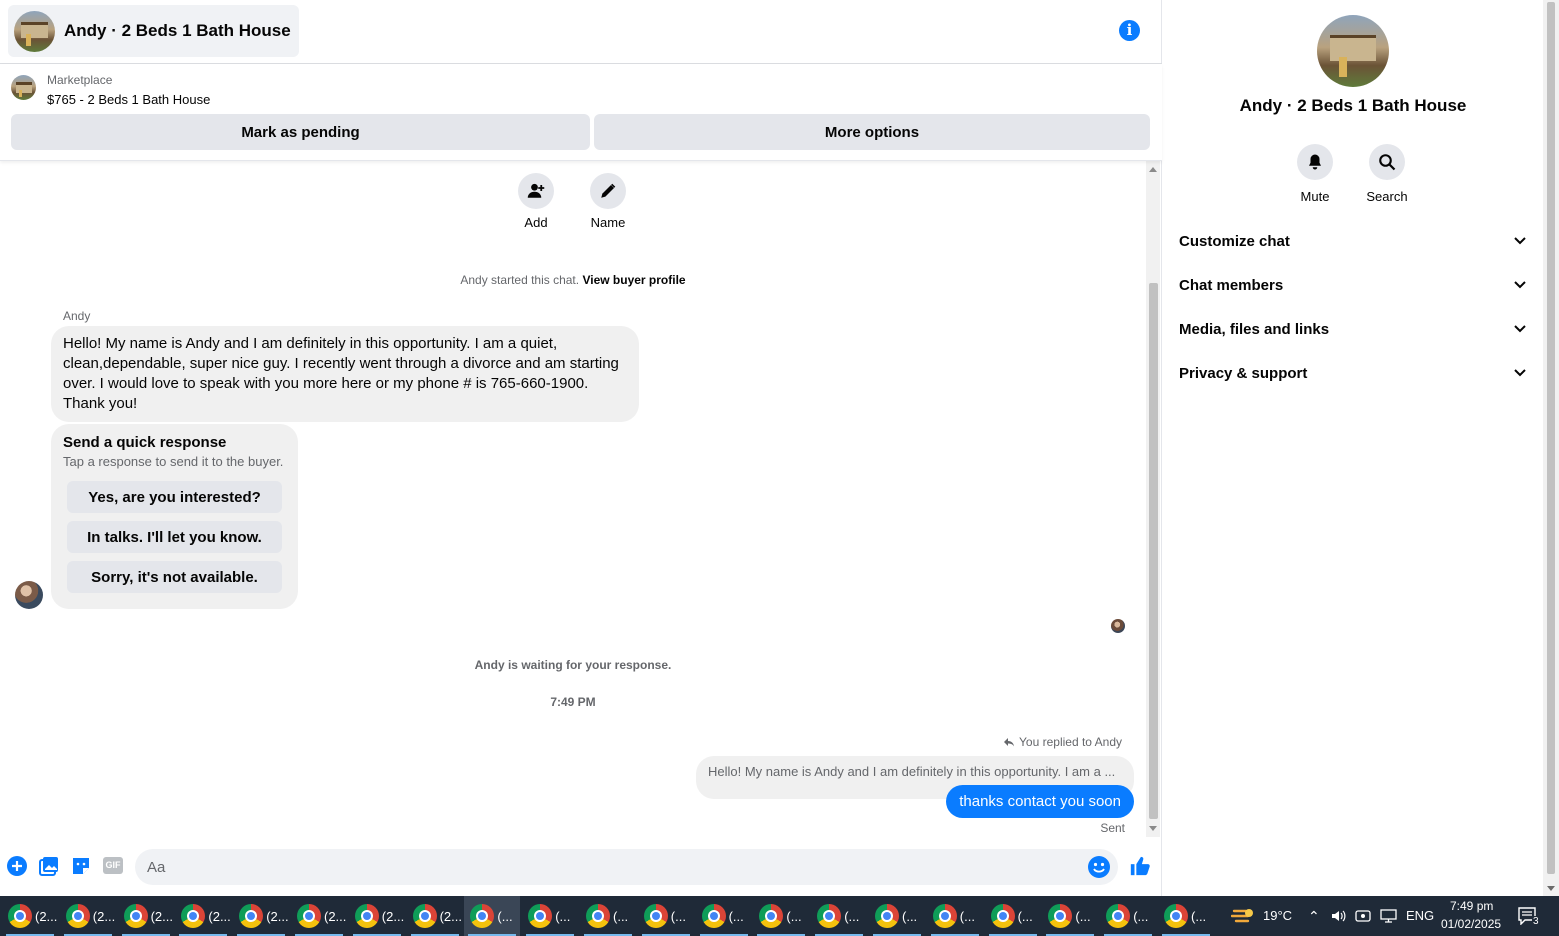  What do you see at coordinates (1471, 906) in the screenshot?
I see `clock-time: 7:49 pm` at bounding box center [1471, 906].